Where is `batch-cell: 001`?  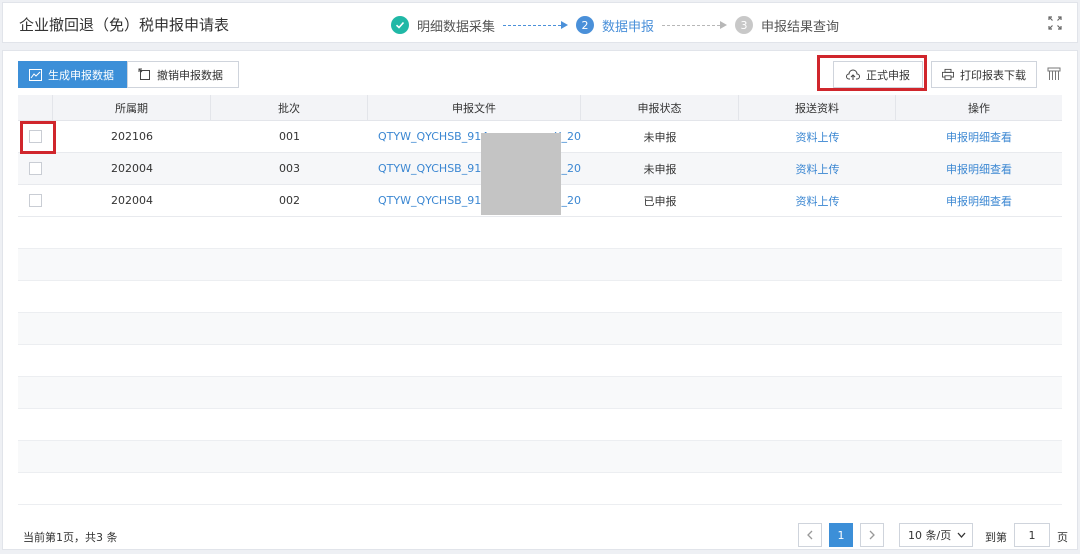 batch-cell: 001 is located at coordinates (289, 136).